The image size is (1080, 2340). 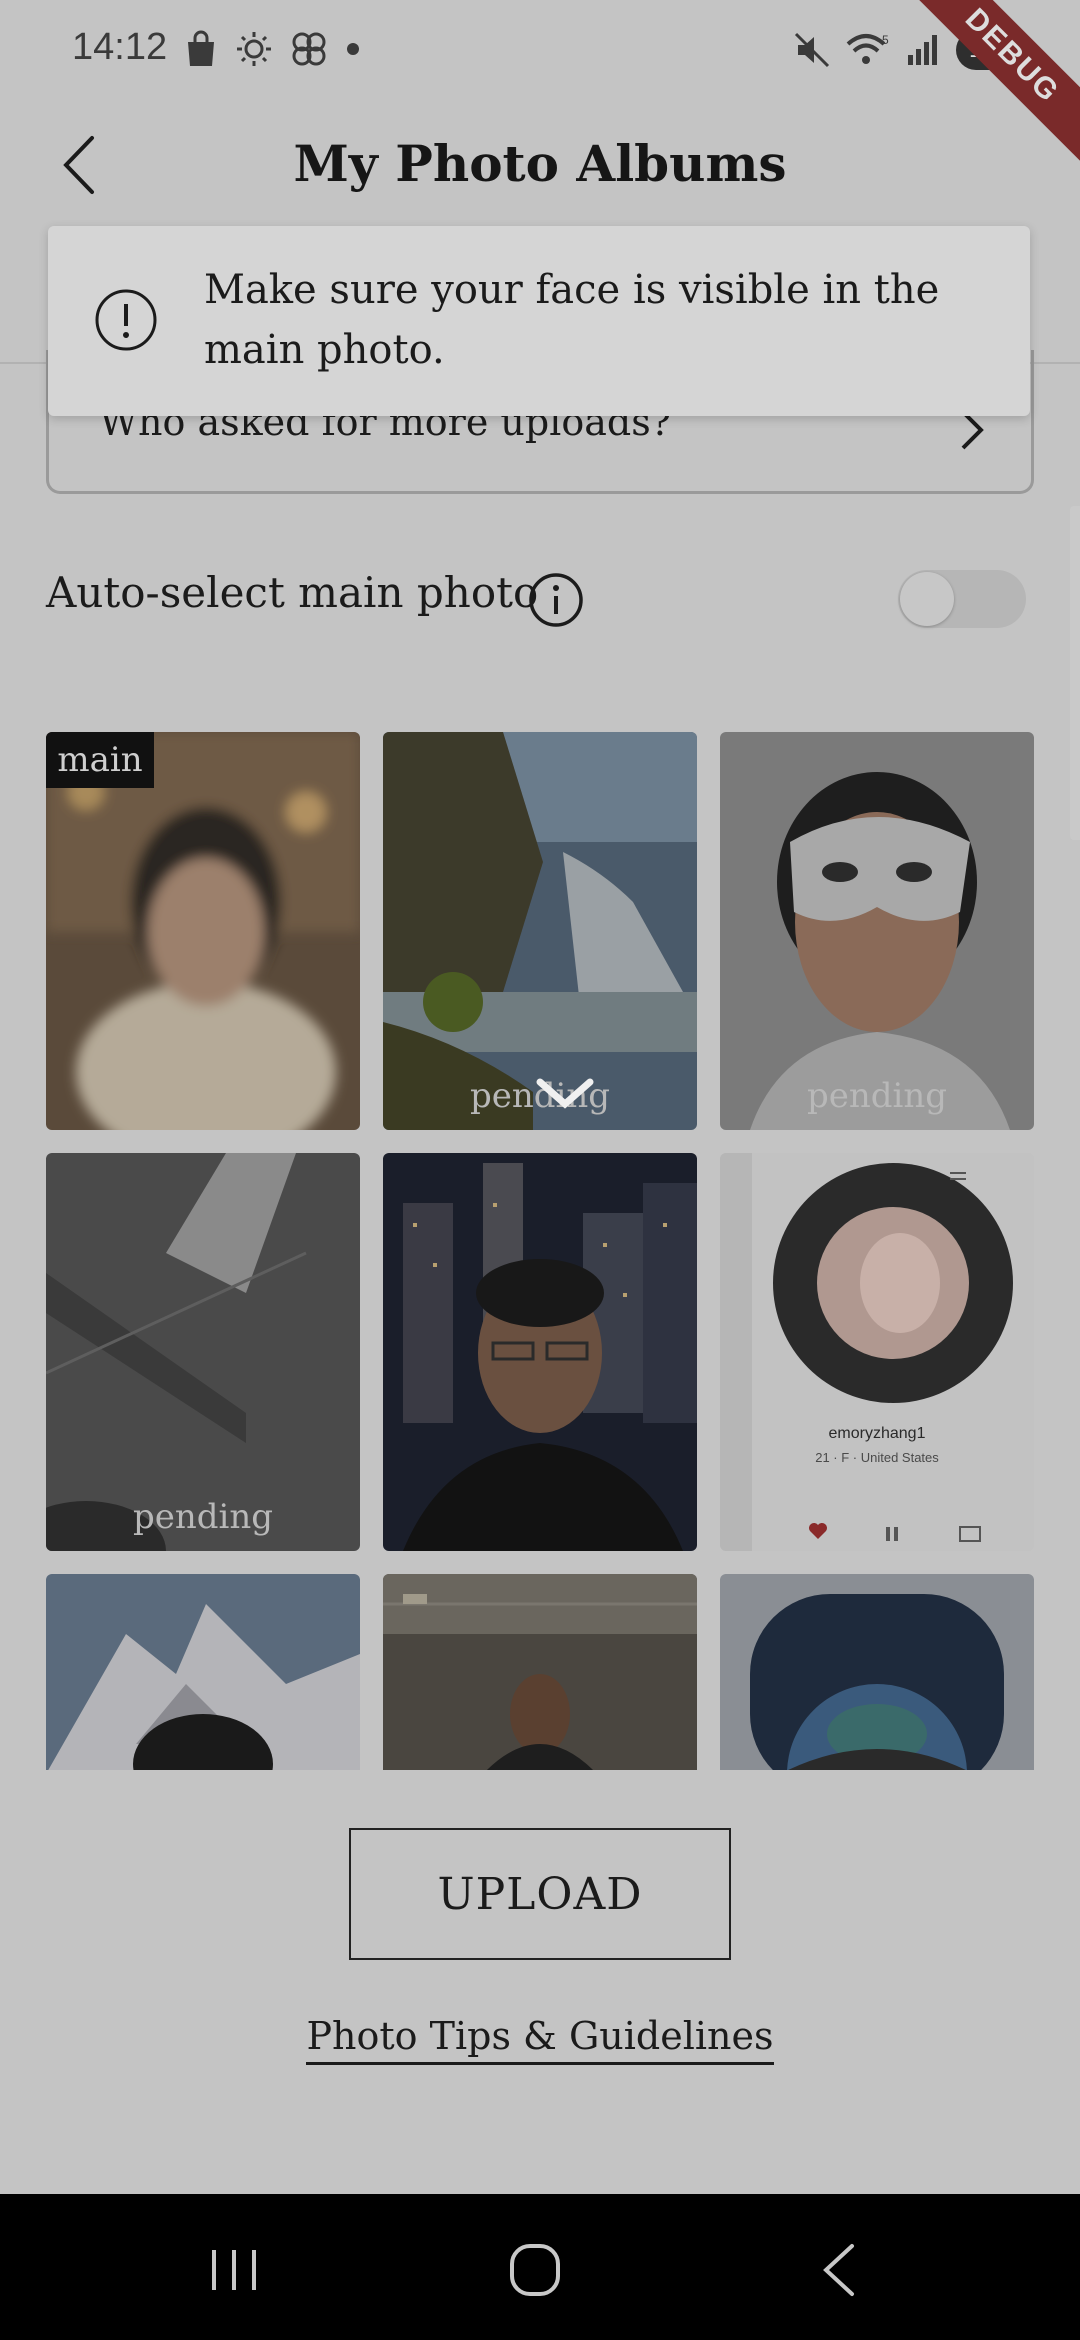 What do you see at coordinates (309, 49) in the screenshot?
I see `pinwheel-icon` at bounding box center [309, 49].